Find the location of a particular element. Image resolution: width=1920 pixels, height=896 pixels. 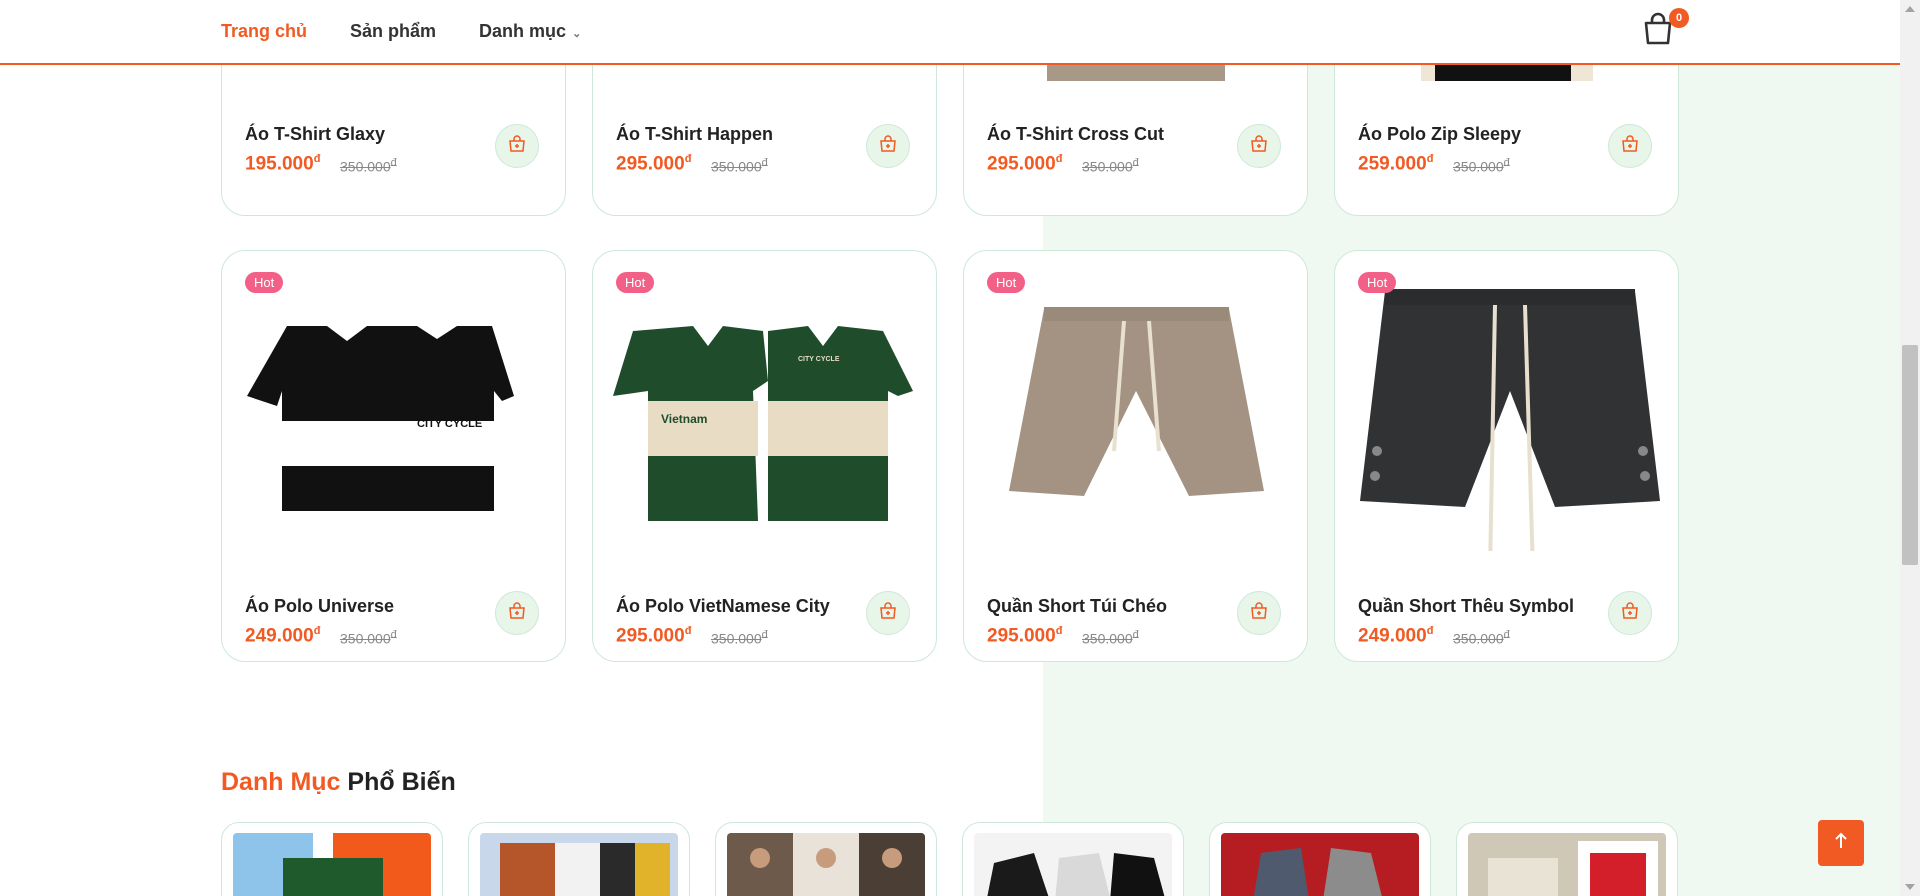

arrow-up-icon is located at coordinates (1841, 843).